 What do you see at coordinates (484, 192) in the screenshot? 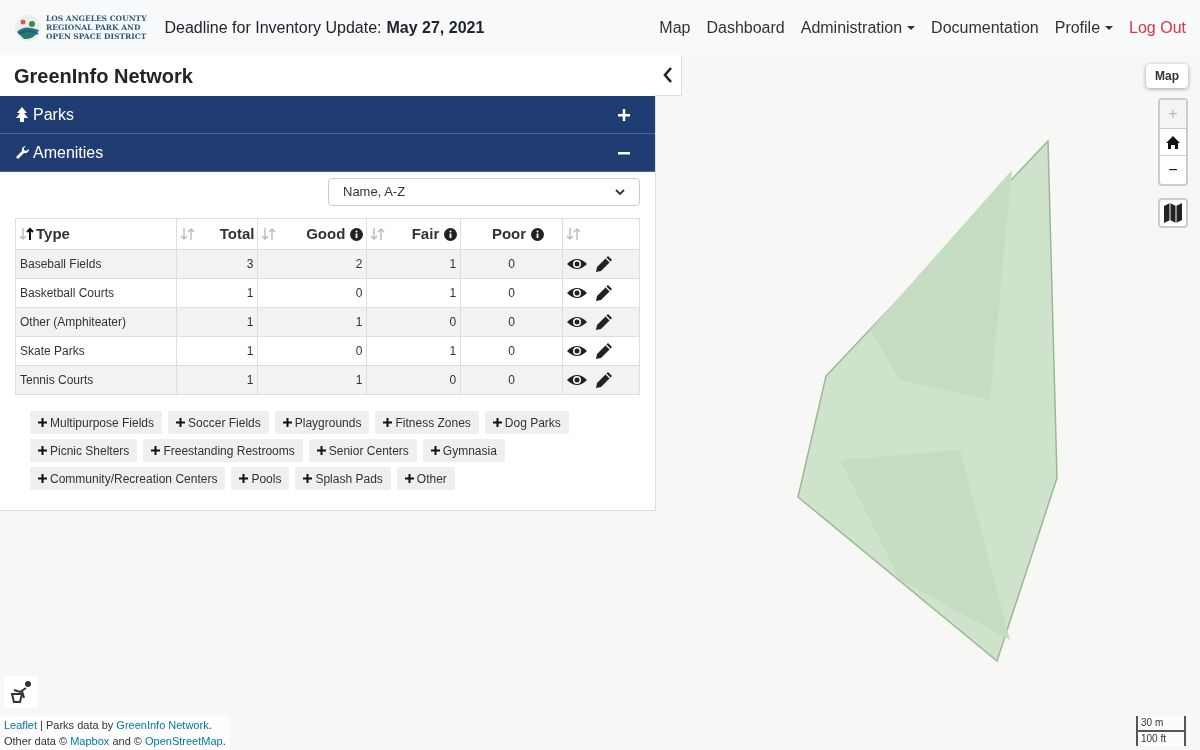
I see `sort-dropdown: Name, A-Z` at bounding box center [484, 192].